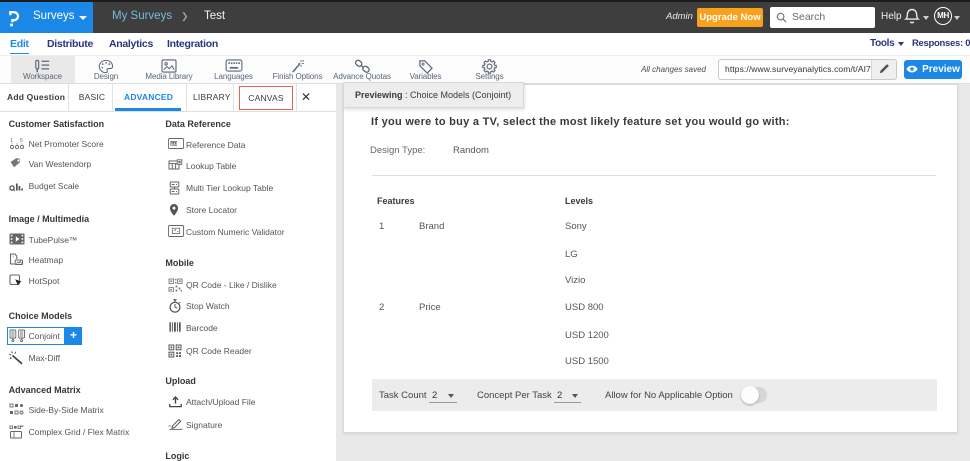 This screenshot has height=461, width=970. What do you see at coordinates (174, 144) in the screenshot?
I see `svg-text: DATA` at bounding box center [174, 144].